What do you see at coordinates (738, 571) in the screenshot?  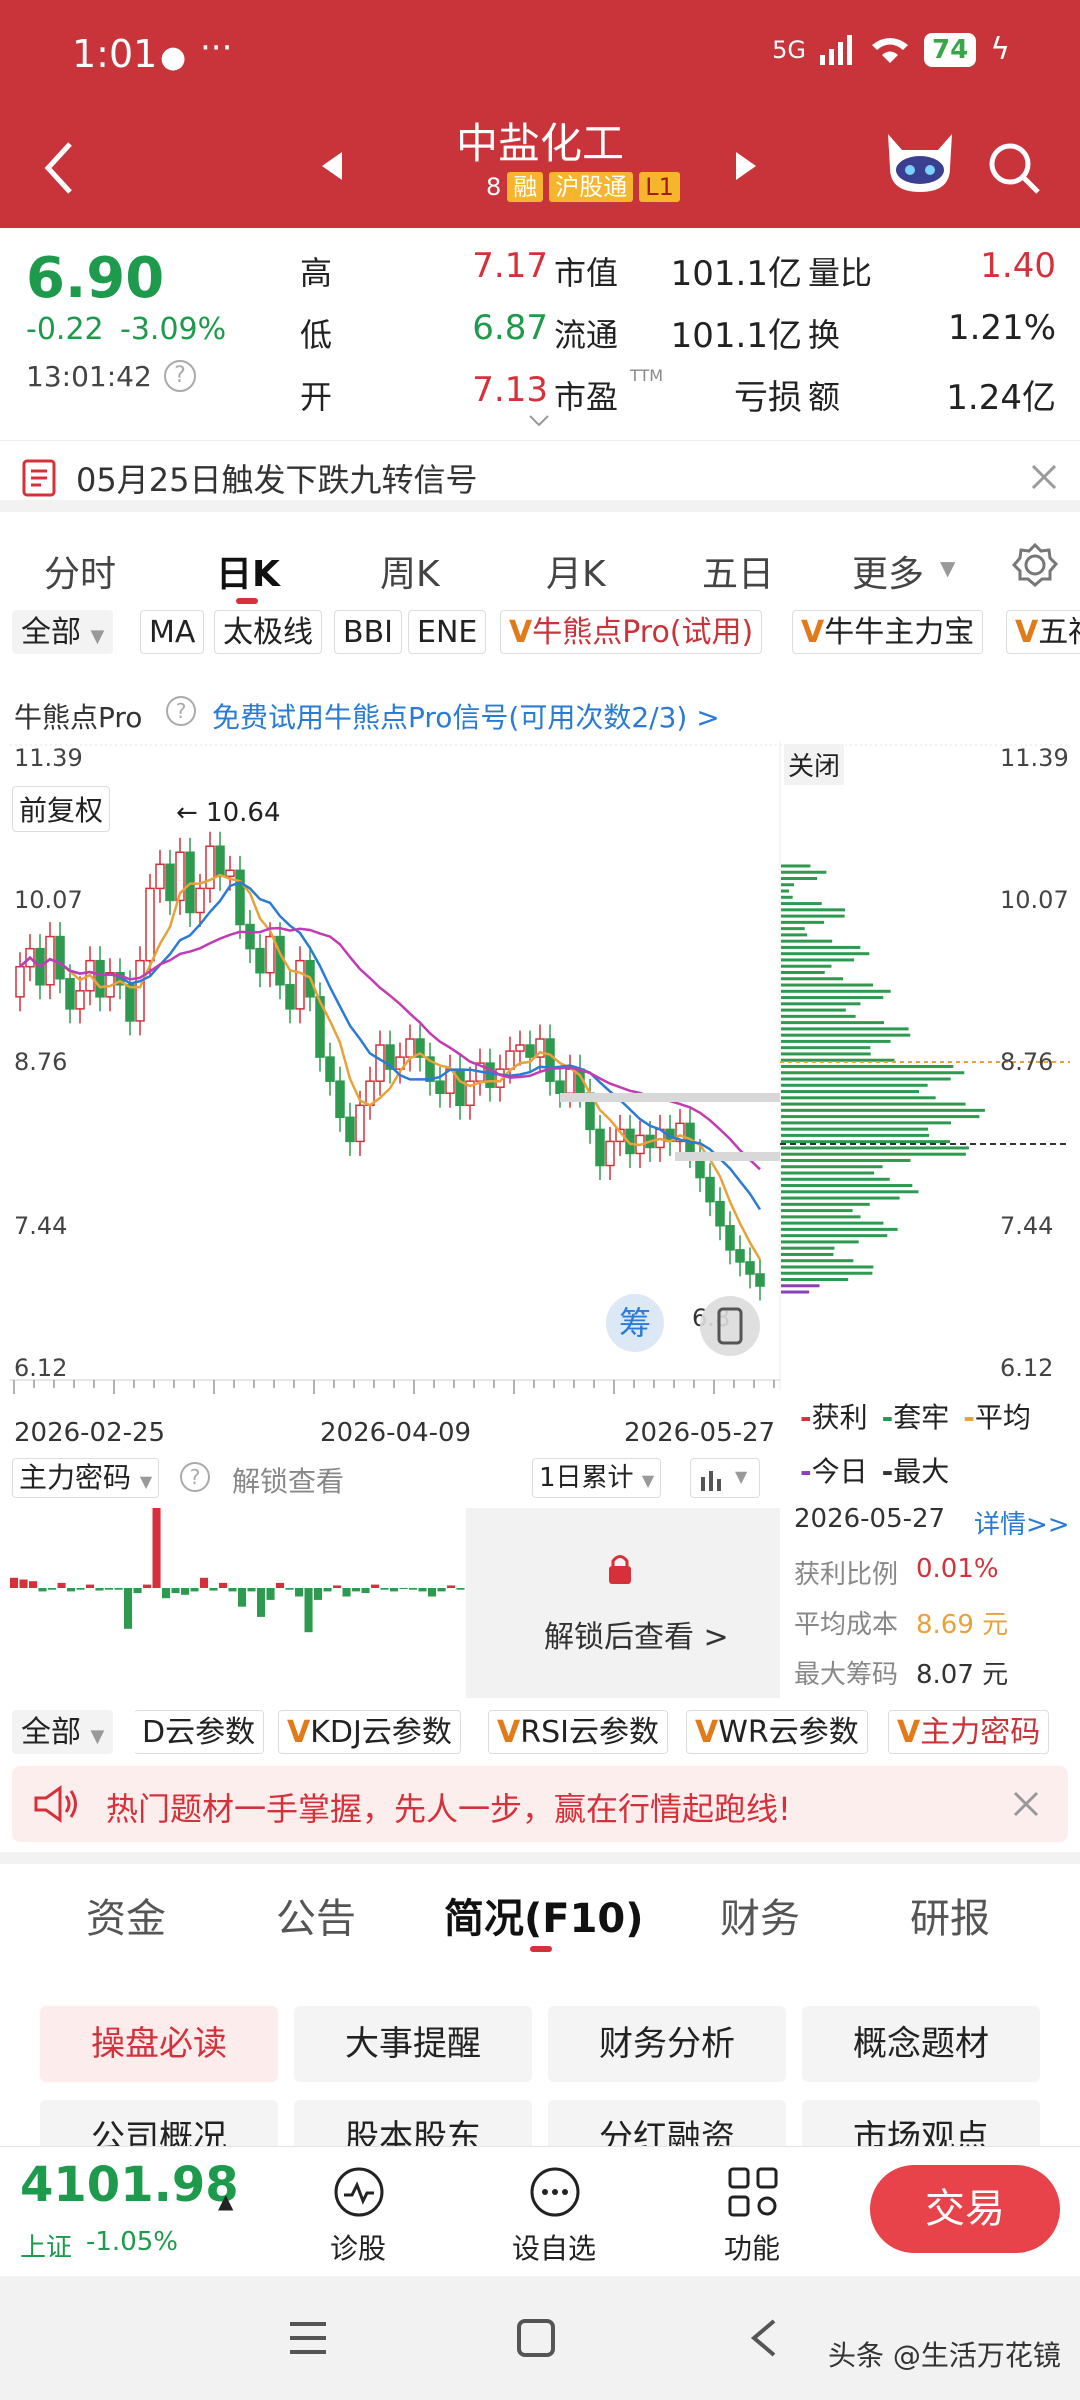 I see `tab-five-day: 五日` at bounding box center [738, 571].